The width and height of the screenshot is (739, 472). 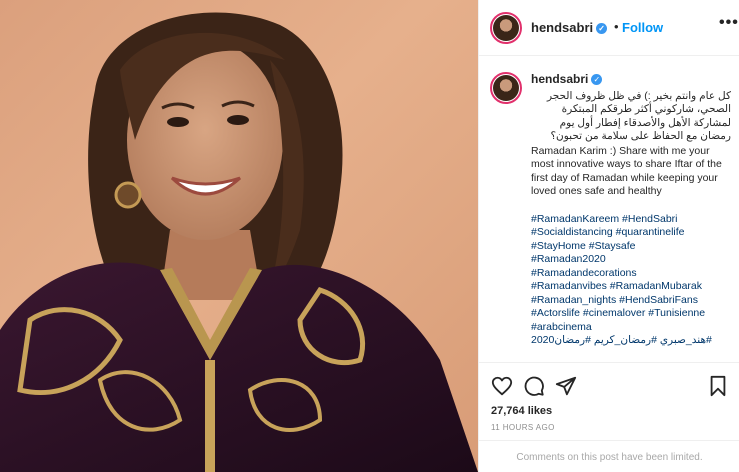 What do you see at coordinates (534, 386) in the screenshot?
I see `comment-icon` at bounding box center [534, 386].